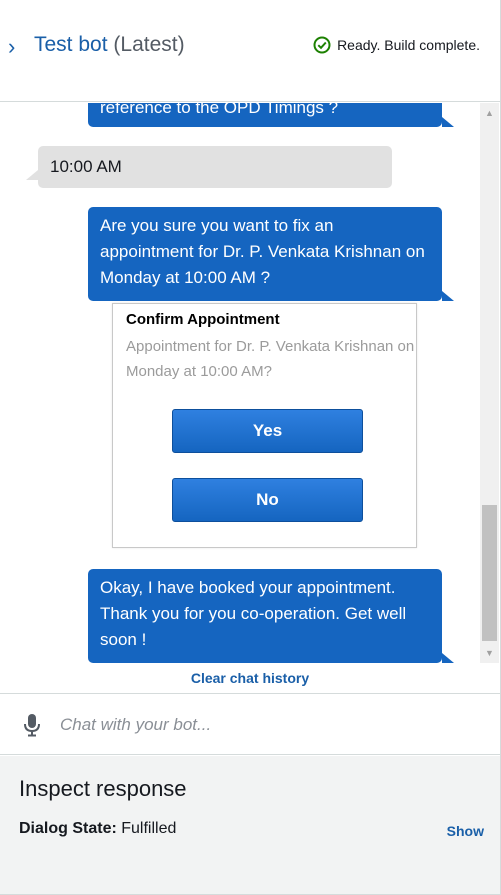 The image size is (501, 895). I want to click on check-circle-icon, so click(322, 45).